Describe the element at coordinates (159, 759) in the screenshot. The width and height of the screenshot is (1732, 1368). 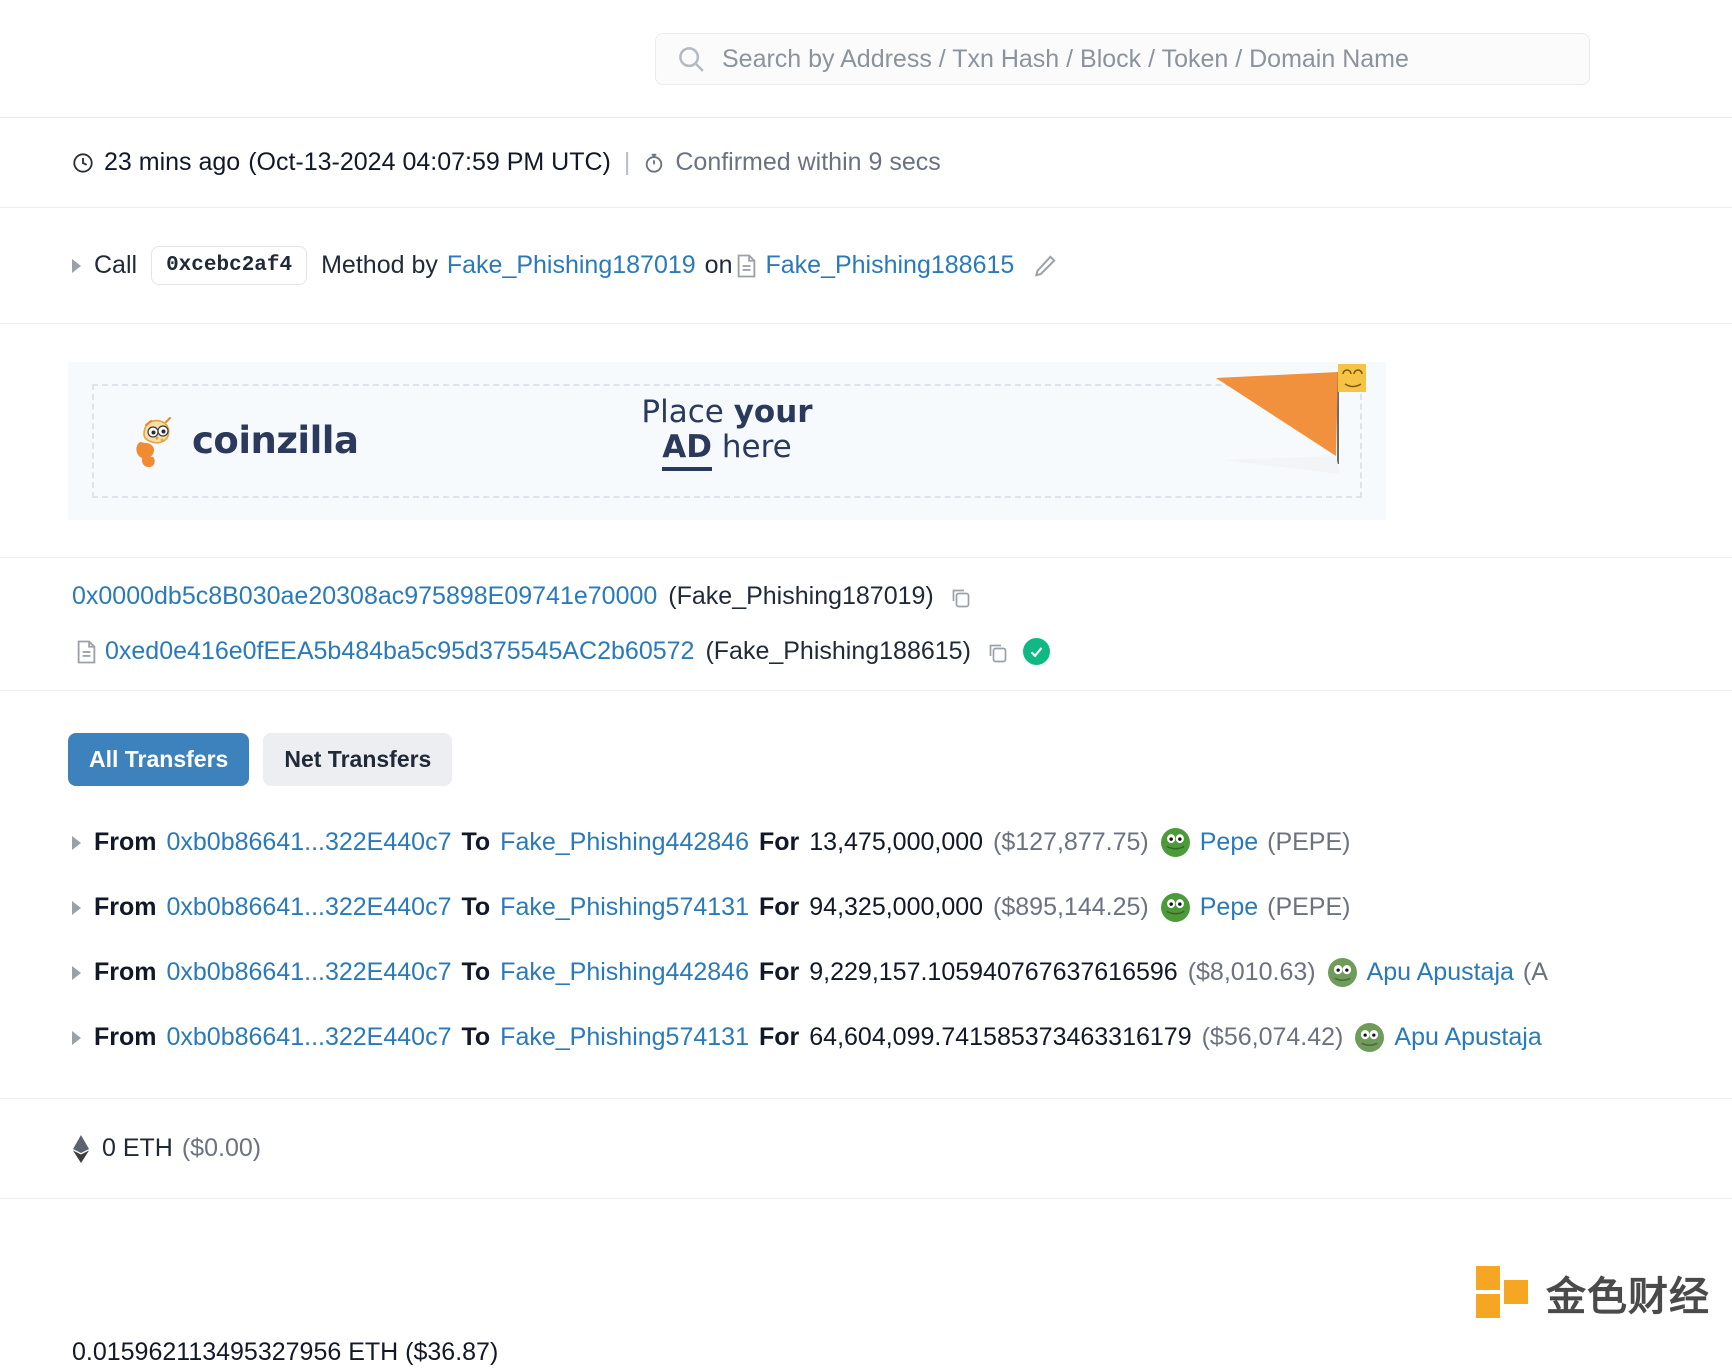
I see `tab-all-transfers: All Transfers` at that location.